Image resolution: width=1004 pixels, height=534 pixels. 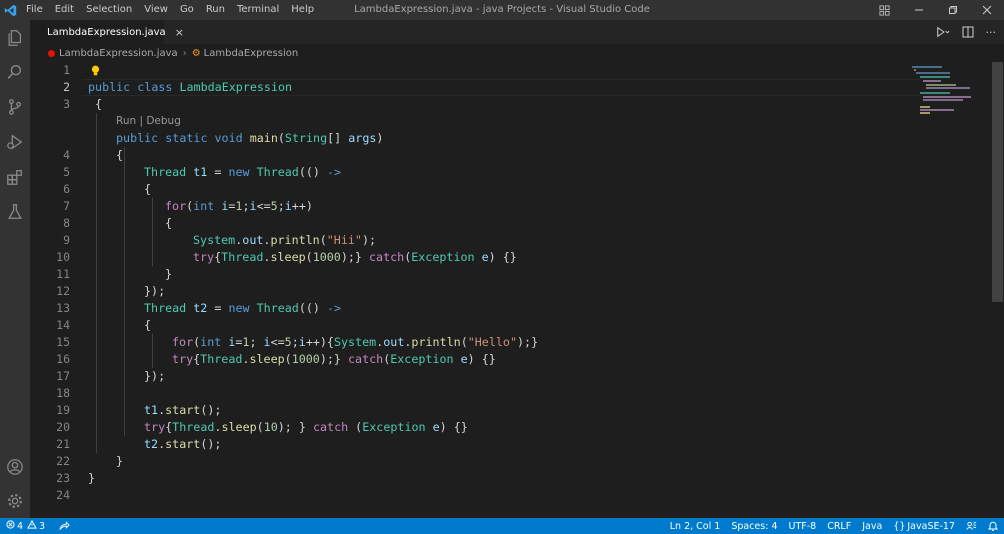 I want to click on line-number: 1, so click(x=66, y=70).